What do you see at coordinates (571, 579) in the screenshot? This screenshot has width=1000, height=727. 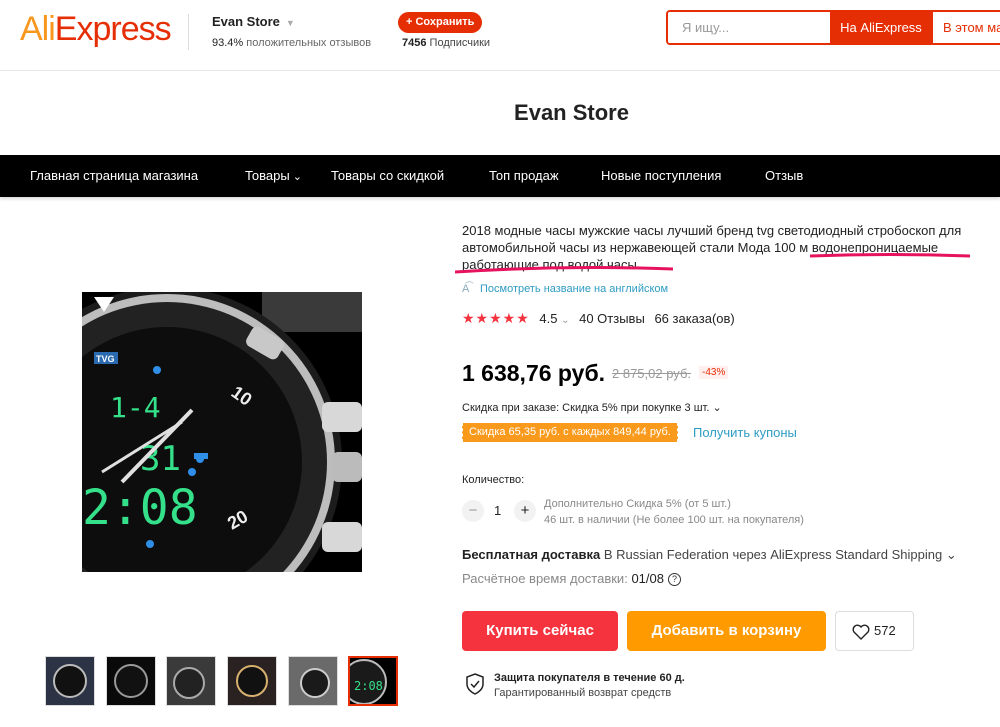 I see `delivery-time: Расчётное время доставки: 01/08?` at bounding box center [571, 579].